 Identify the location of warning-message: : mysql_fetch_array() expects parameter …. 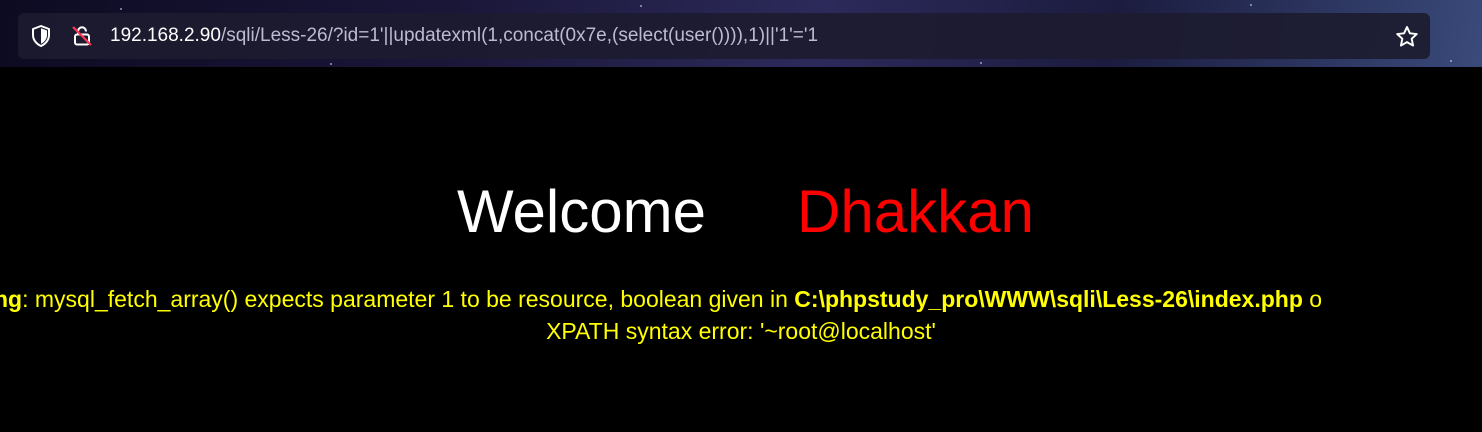
(408, 299).